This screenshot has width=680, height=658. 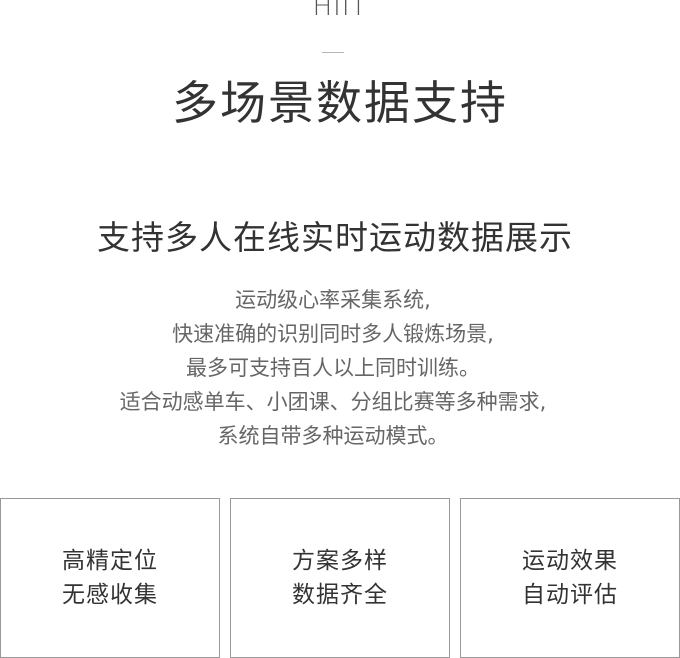 What do you see at coordinates (570, 578) in the screenshot?
I see `feature-card-evaluation: 运动效果 自动评估` at bounding box center [570, 578].